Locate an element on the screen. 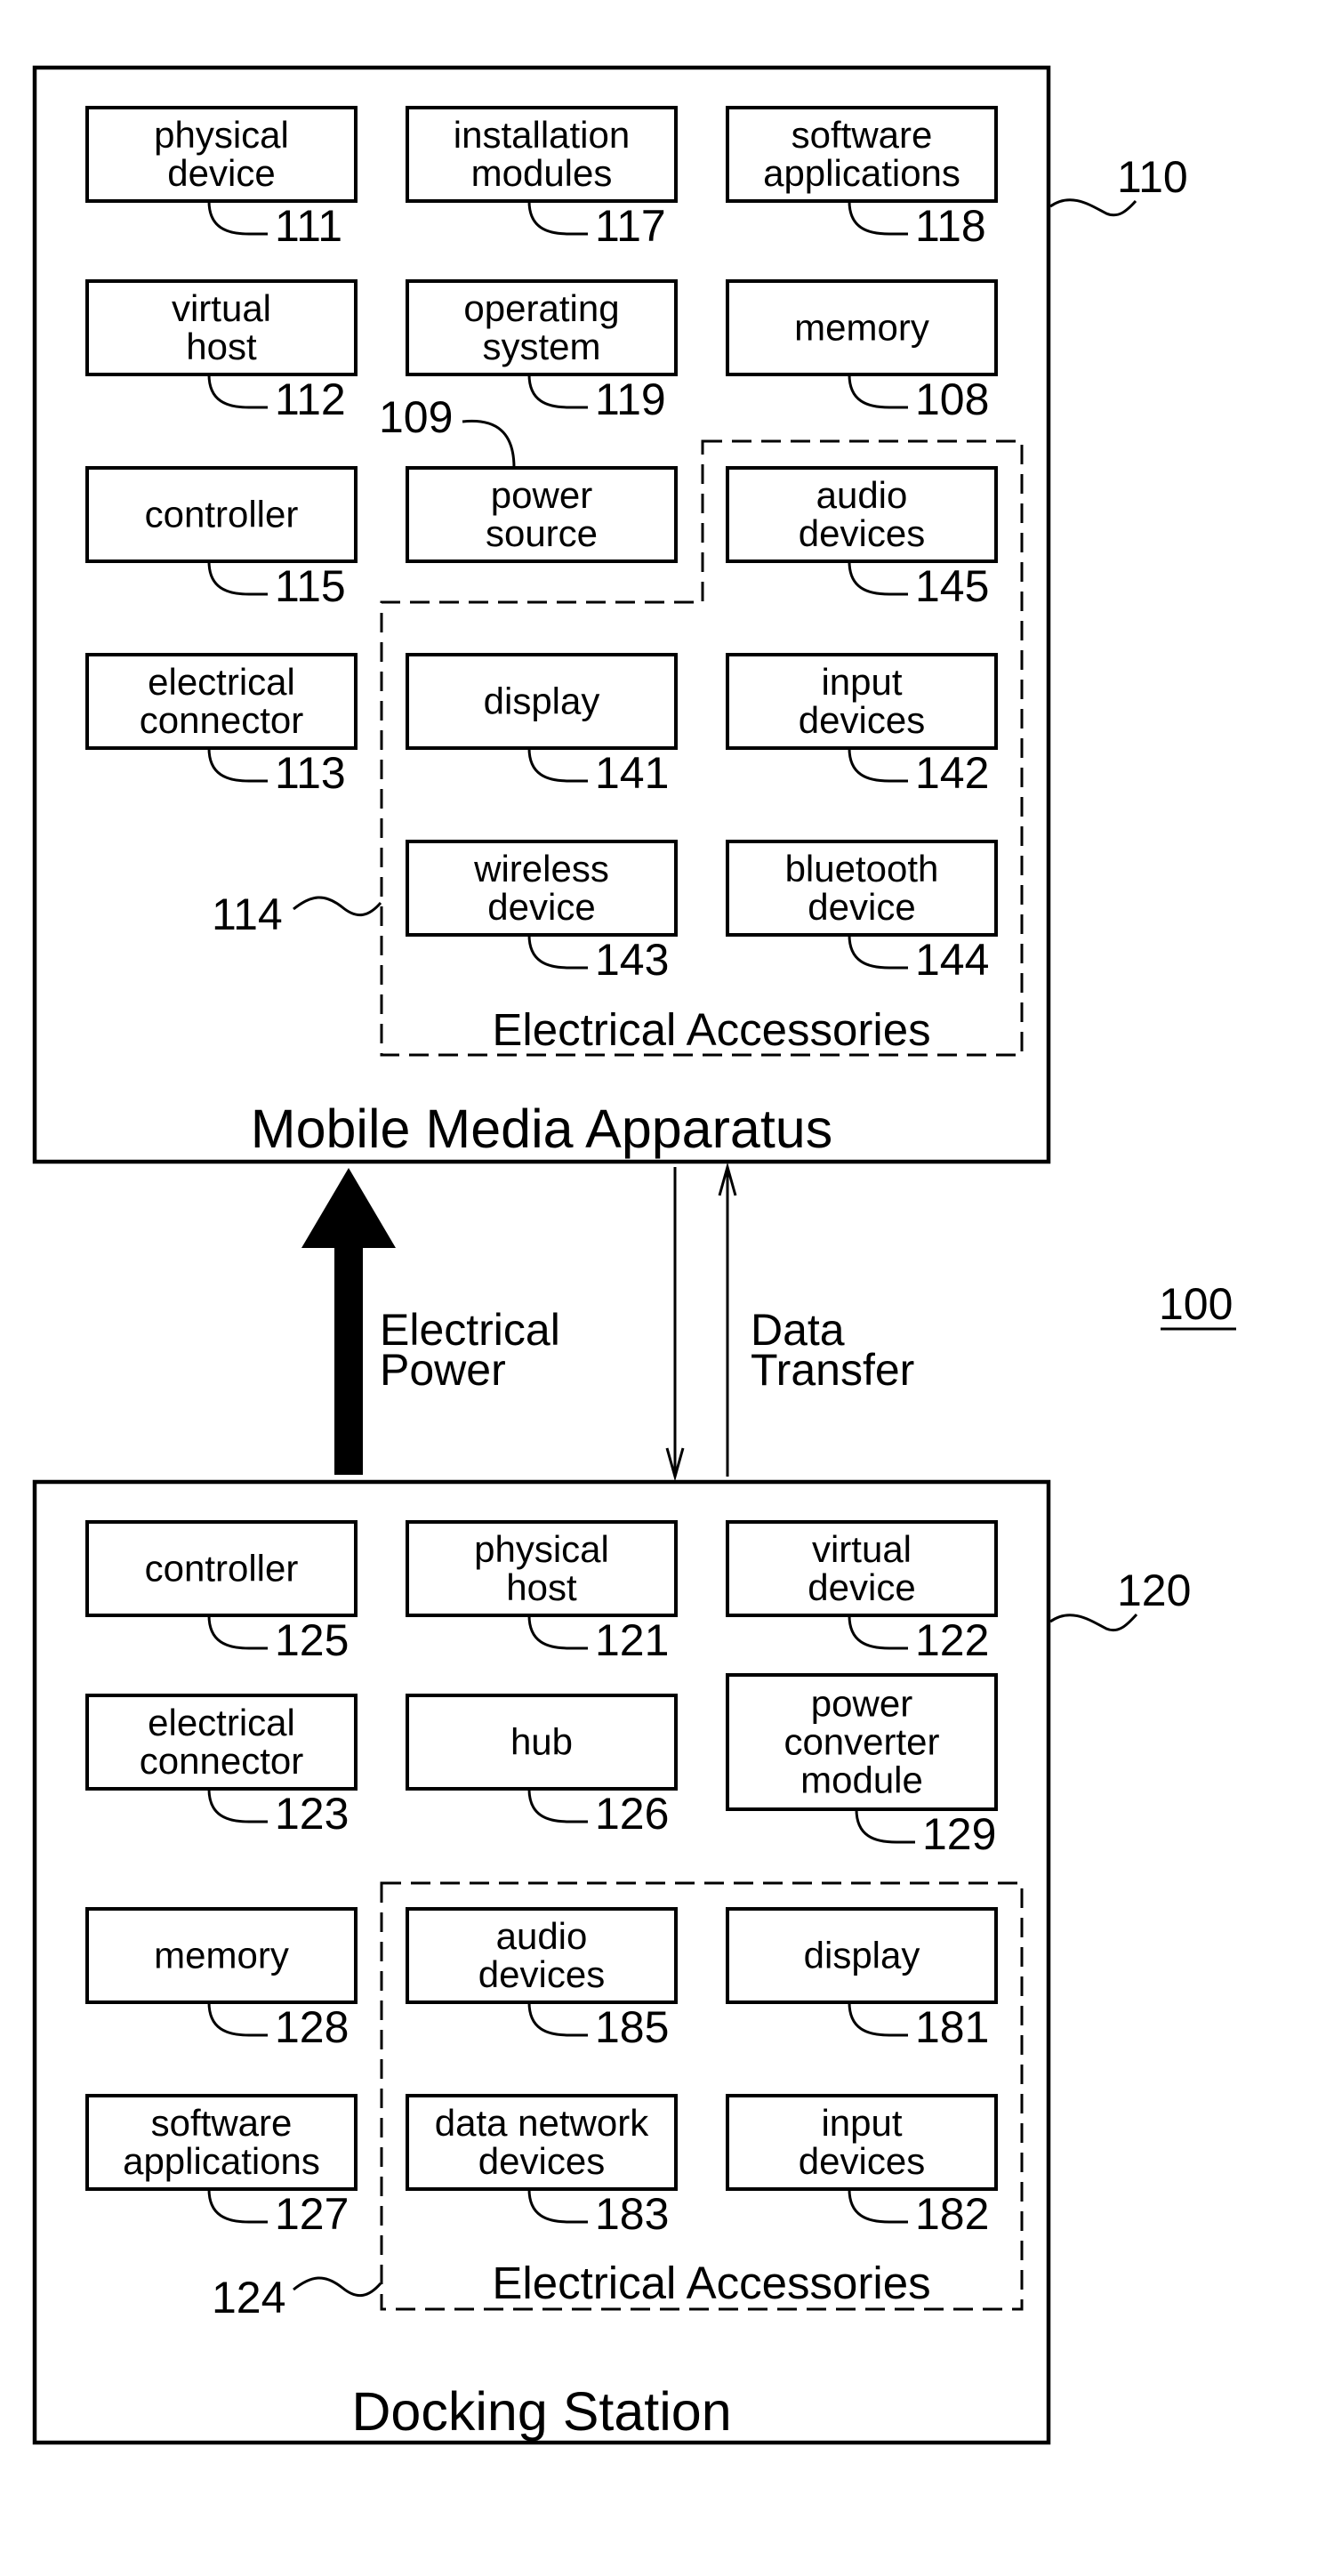 This screenshot has height=2576, width=1342. component-physical-device-ref: 111 is located at coordinates (308, 226).